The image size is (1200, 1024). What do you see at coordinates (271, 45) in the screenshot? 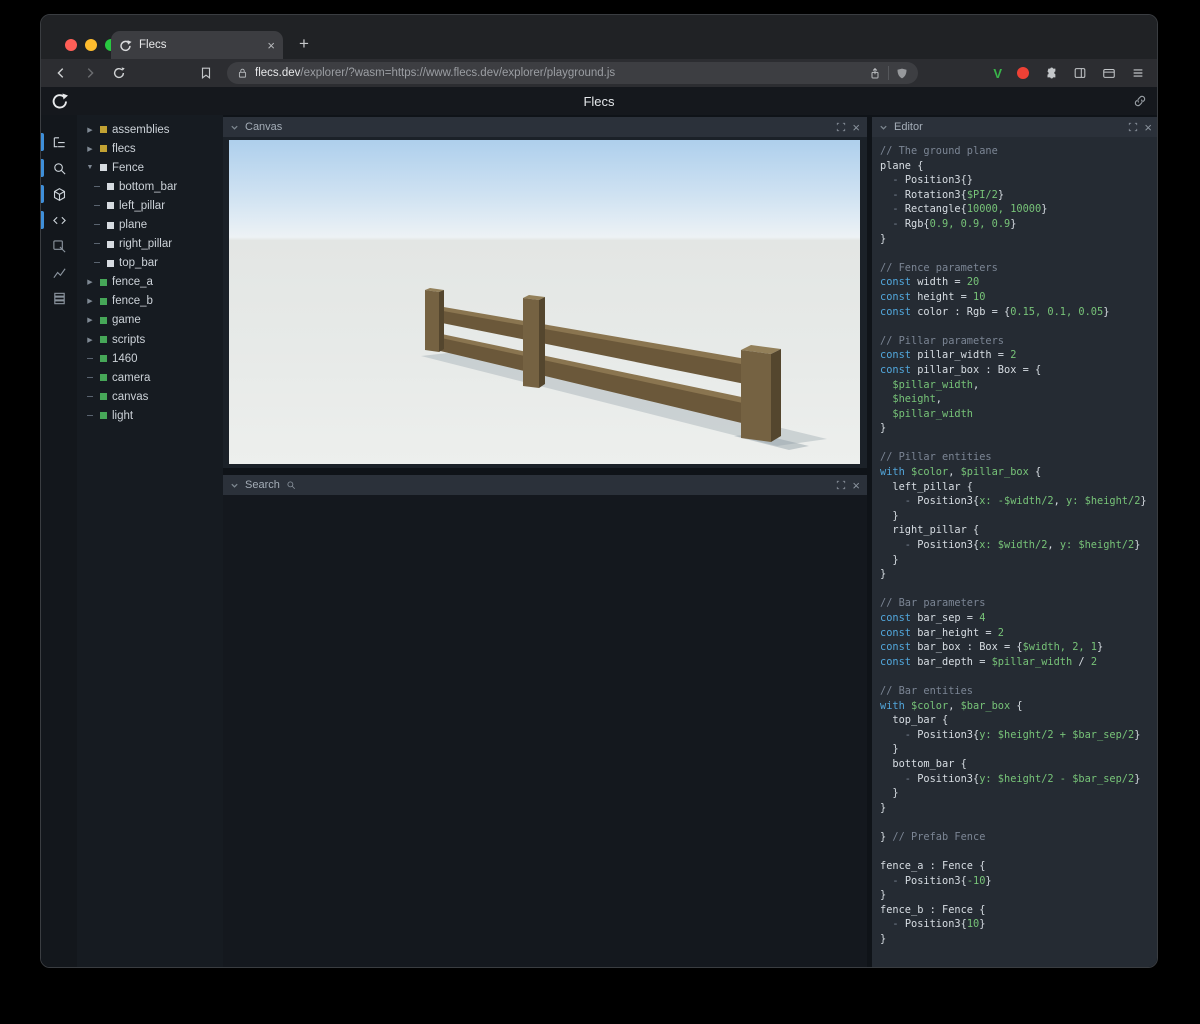
I see `tab-close-button: ×` at bounding box center [271, 45].